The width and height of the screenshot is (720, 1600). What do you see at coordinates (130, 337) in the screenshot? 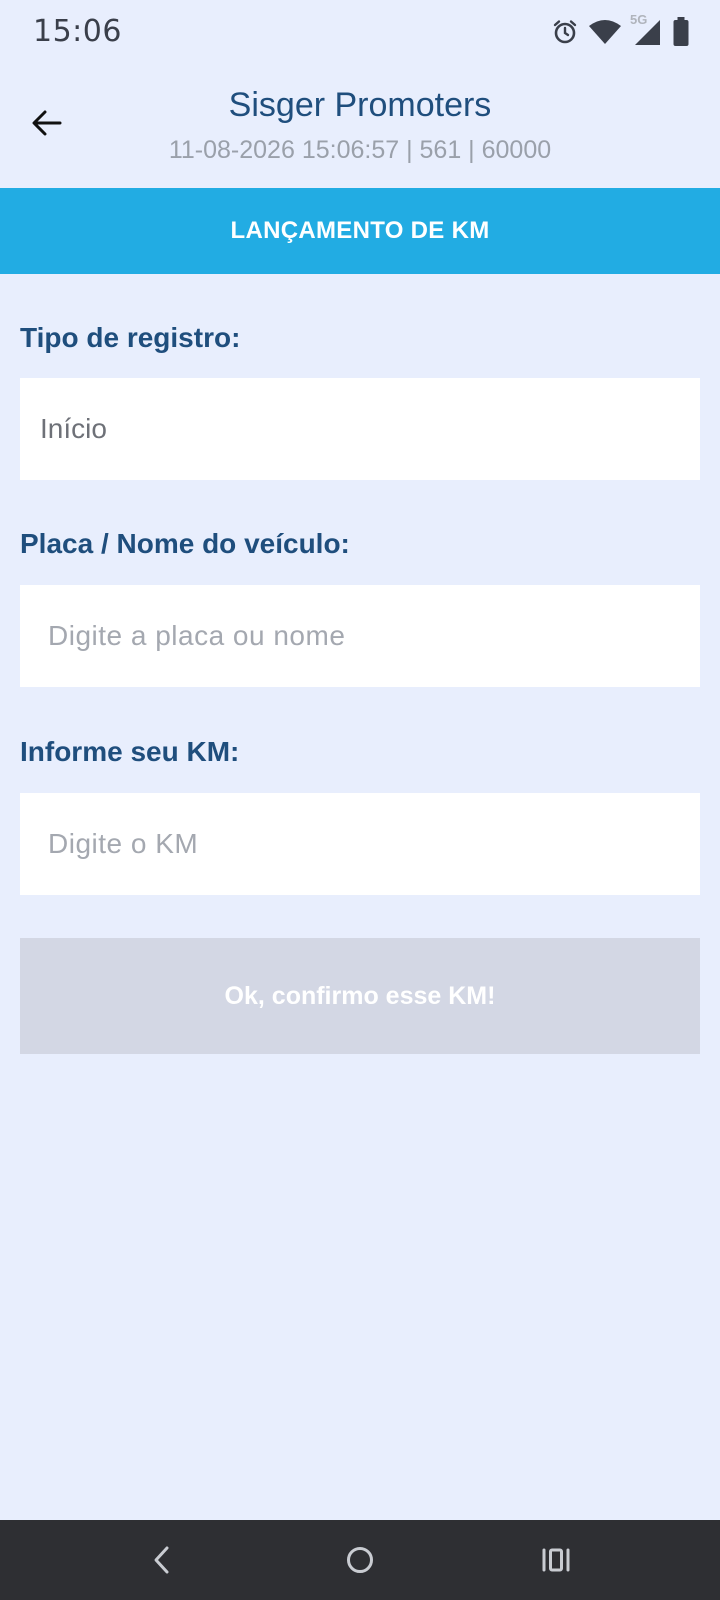
I see `tipo-registro-label: Tipo de registro:` at bounding box center [130, 337].